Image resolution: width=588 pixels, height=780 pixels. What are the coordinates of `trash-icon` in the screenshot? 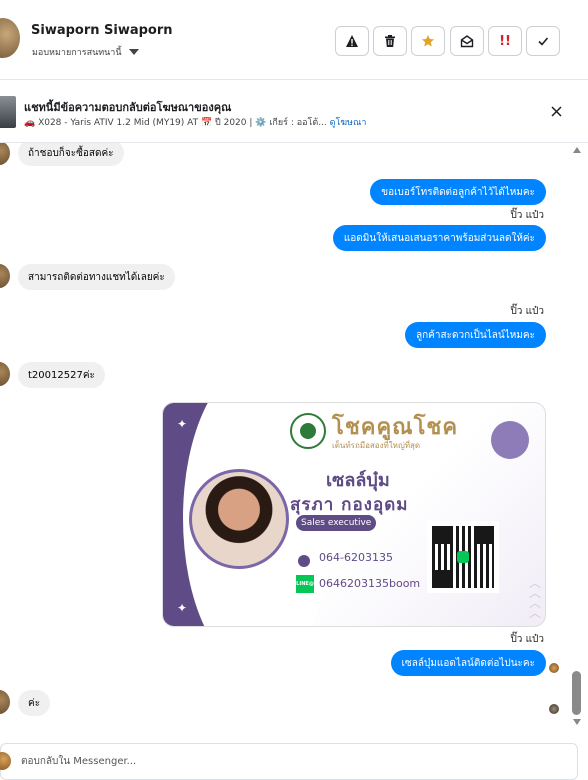 It's located at (390, 41).